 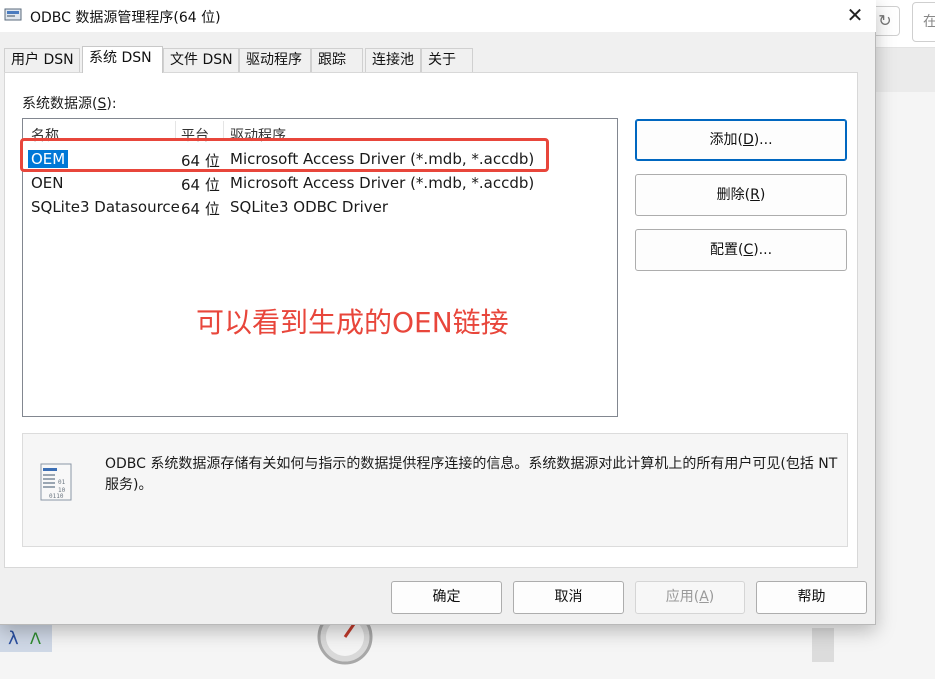 I want to click on tab-system-dsn: 系统 DSN, so click(x=122, y=59).